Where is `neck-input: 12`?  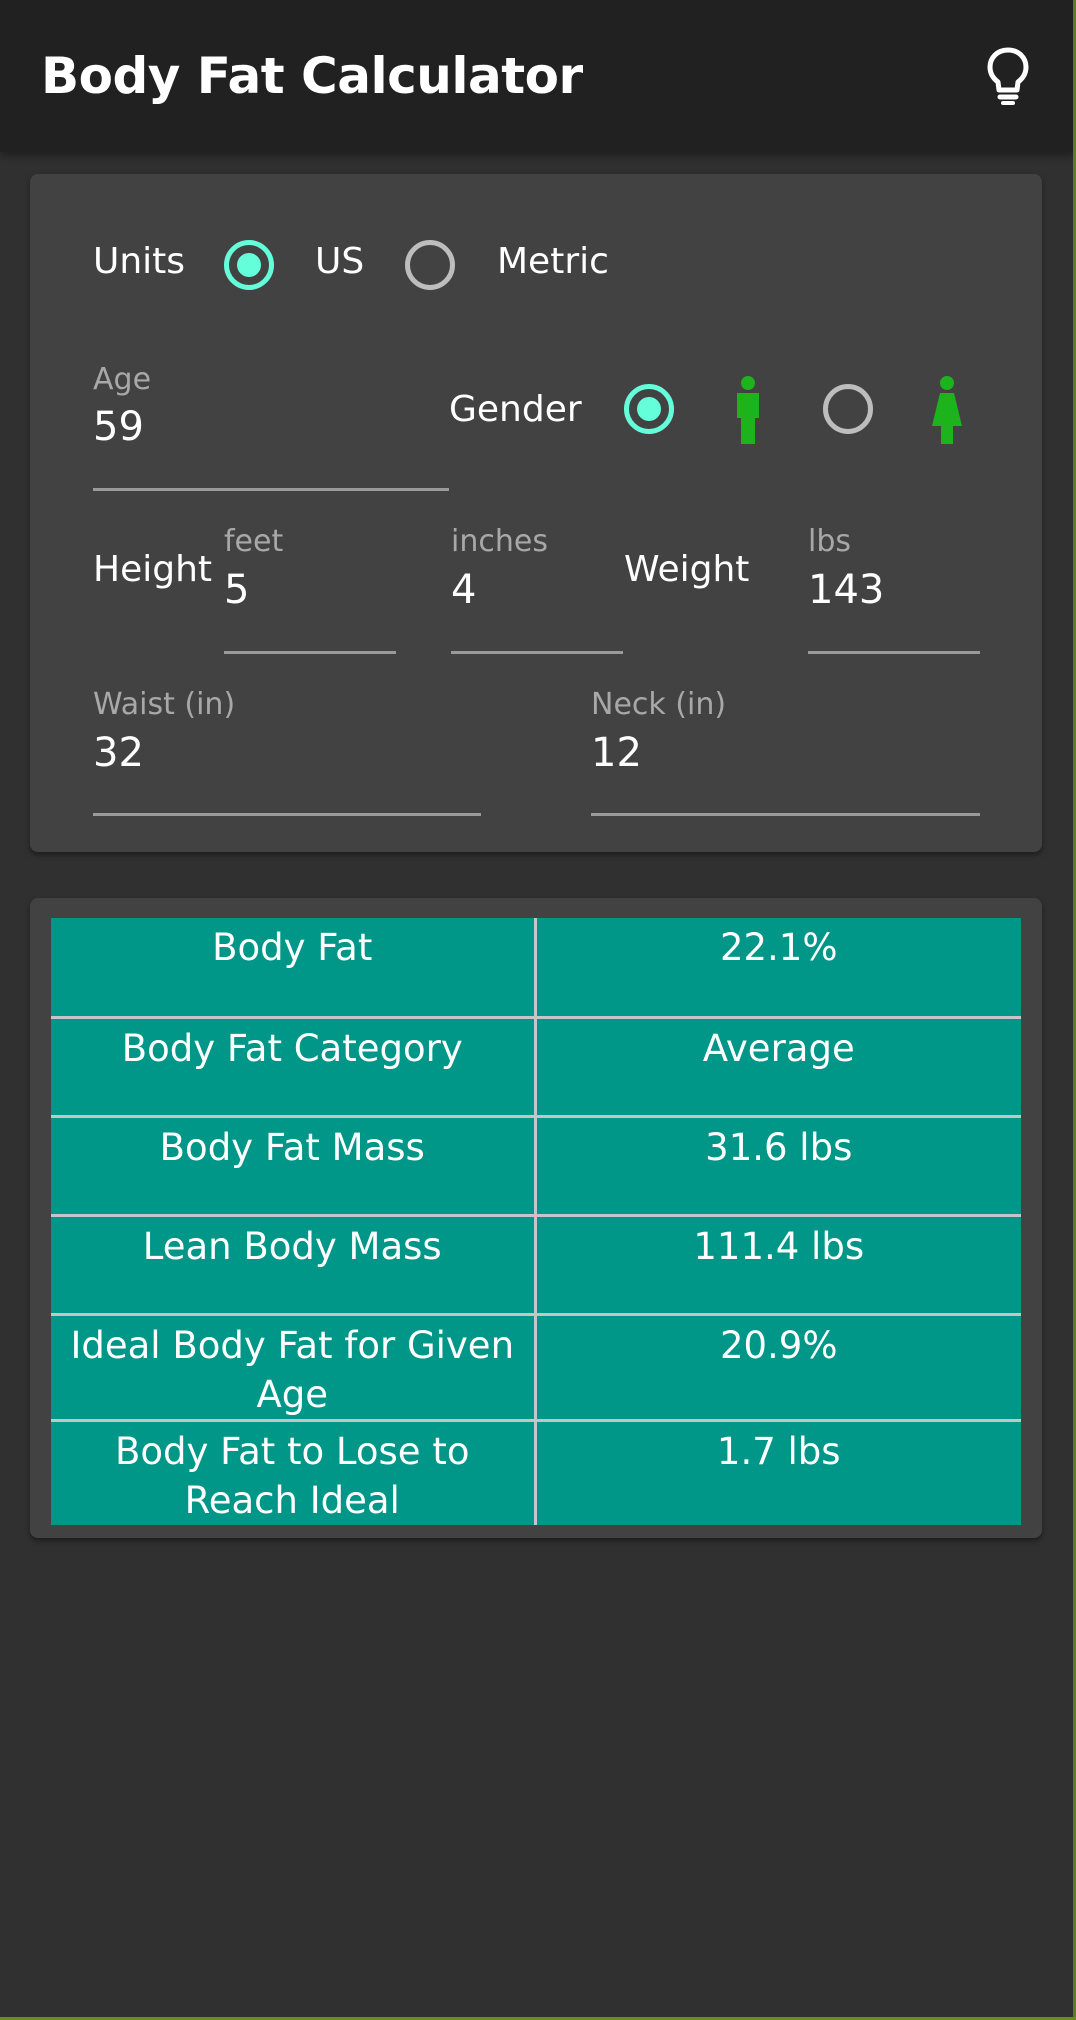
neck-input: 12 is located at coordinates (616, 753).